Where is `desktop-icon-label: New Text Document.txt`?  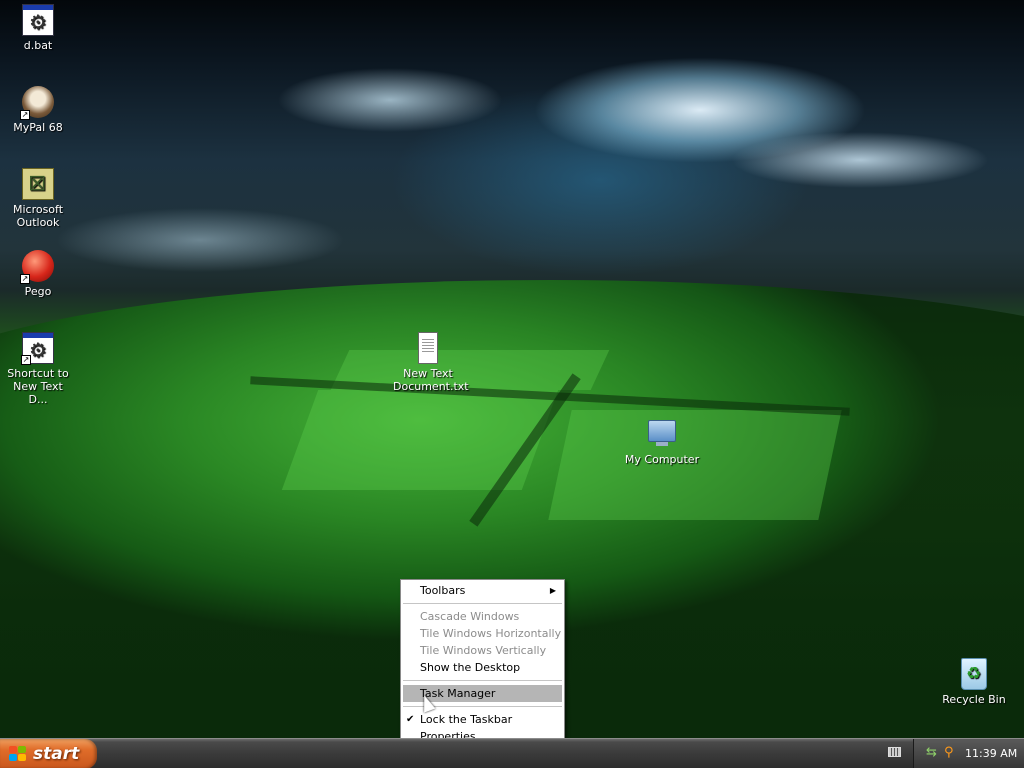
desktop-icon-label: New Text Document.txt is located at coordinates (431, 380).